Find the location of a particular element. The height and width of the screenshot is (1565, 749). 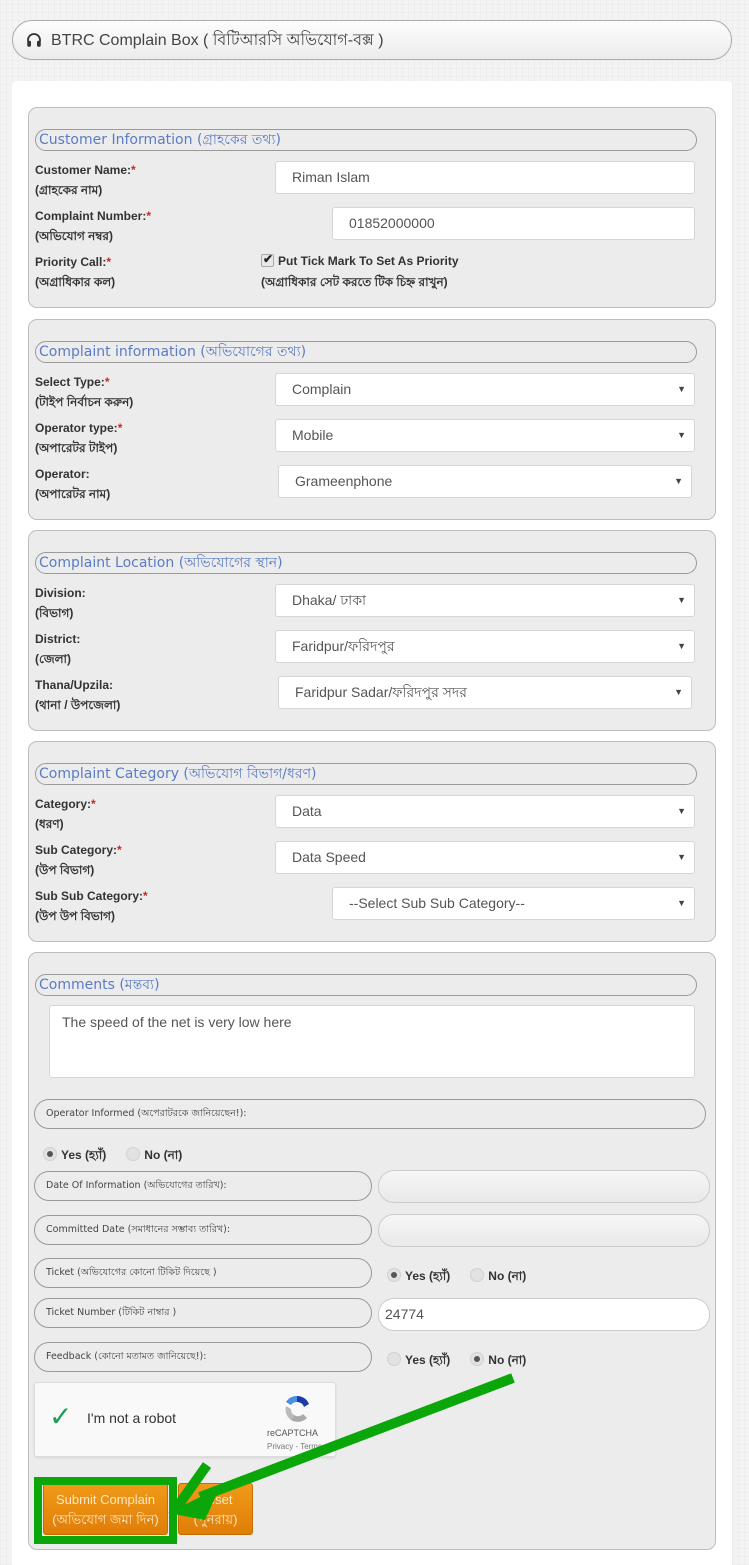

priority-checkbox-label: Put Tick Mark To Set As Priority is located at coordinates (368, 261).